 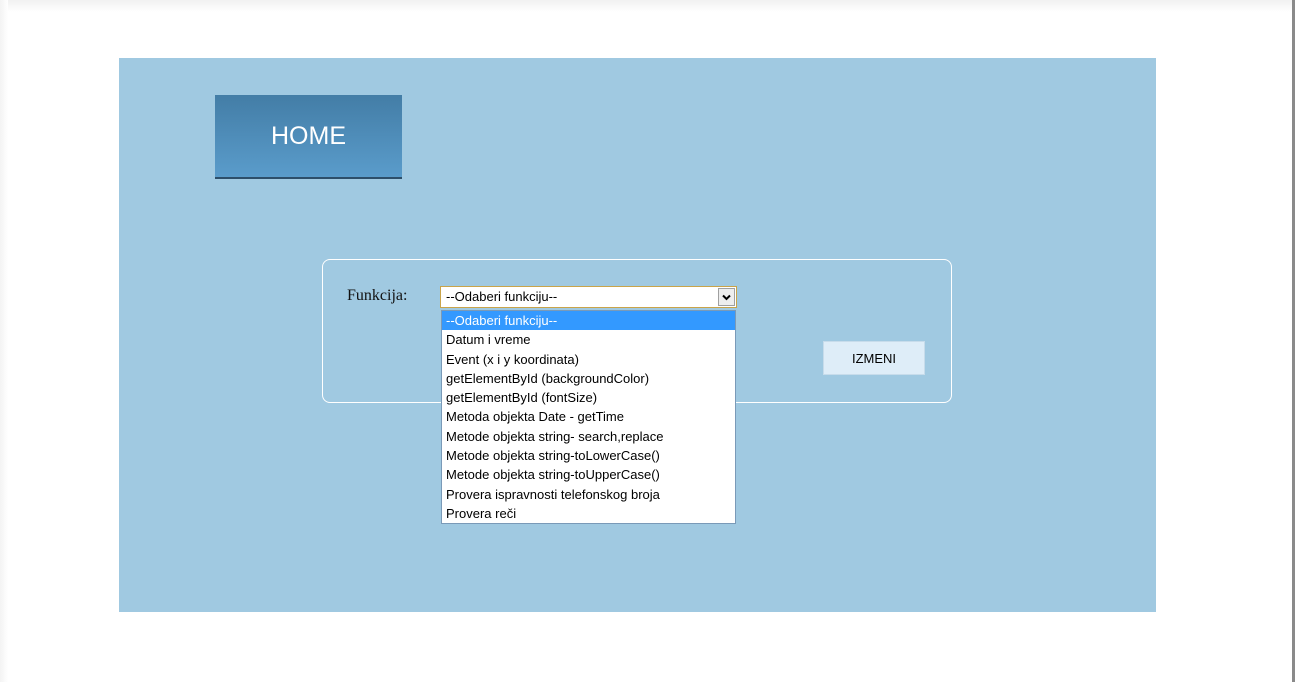 I want to click on dropdown-option: Metode objekta string-toUpperCase(), so click(x=588, y=474).